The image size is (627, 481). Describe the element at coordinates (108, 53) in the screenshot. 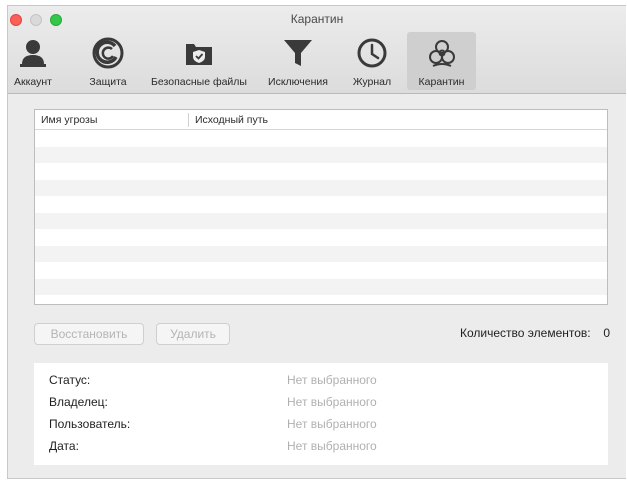

I see `protection-icon` at that location.